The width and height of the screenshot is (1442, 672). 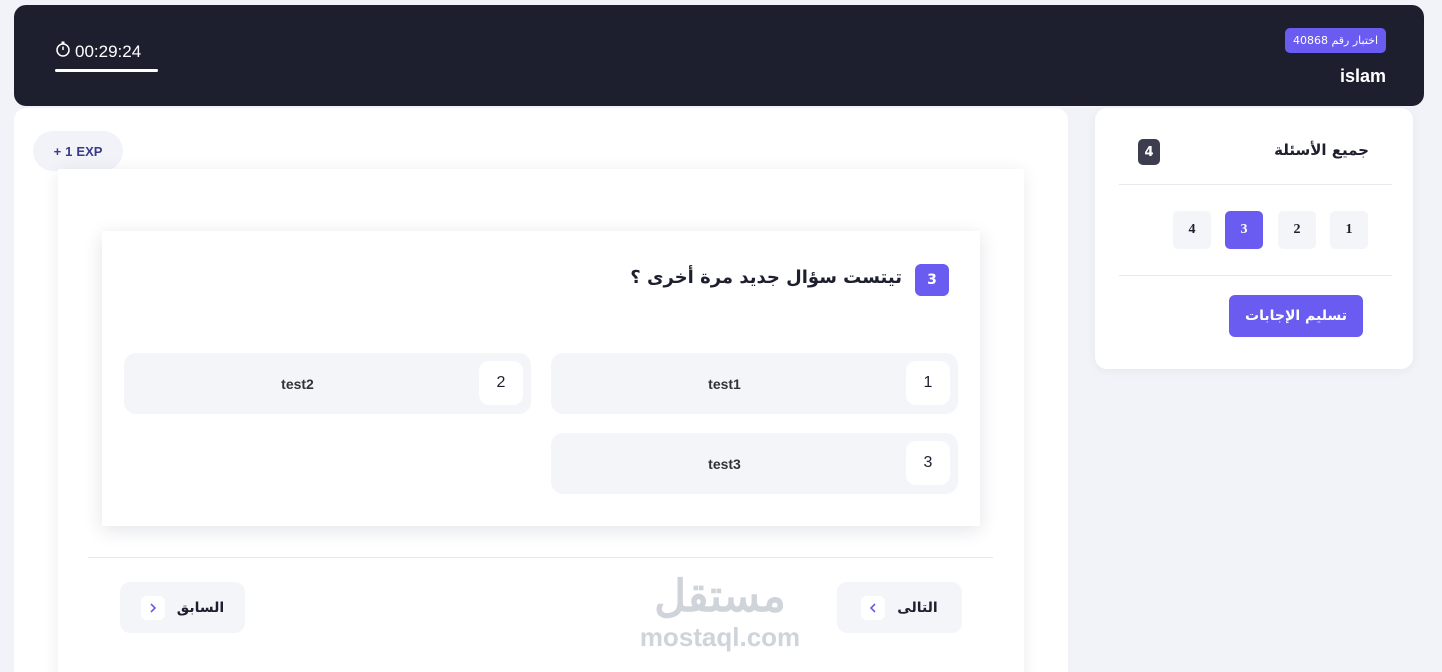 What do you see at coordinates (297, 383) in the screenshot?
I see `option-text: test2` at bounding box center [297, 383].